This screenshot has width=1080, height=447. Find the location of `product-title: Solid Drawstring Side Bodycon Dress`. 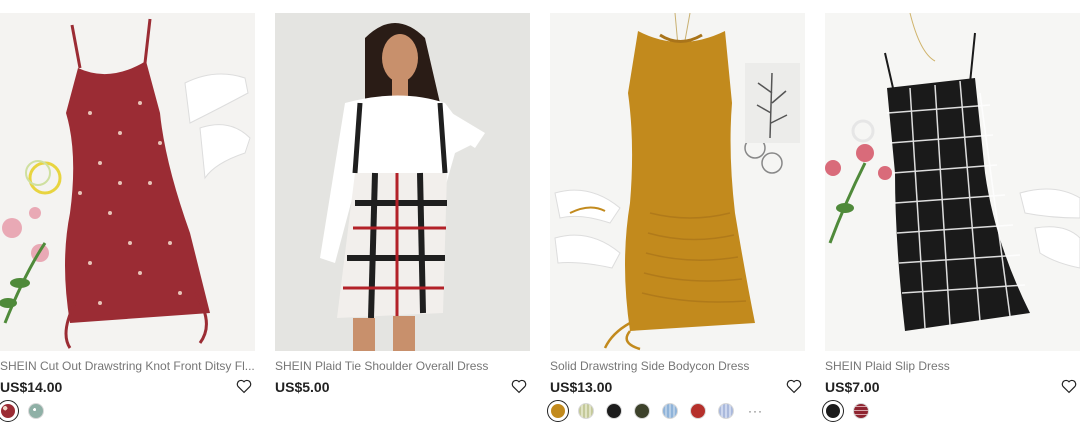

product-title: Solid Drawstring Side Bodycon Dress is located at coordinates (677, 366).